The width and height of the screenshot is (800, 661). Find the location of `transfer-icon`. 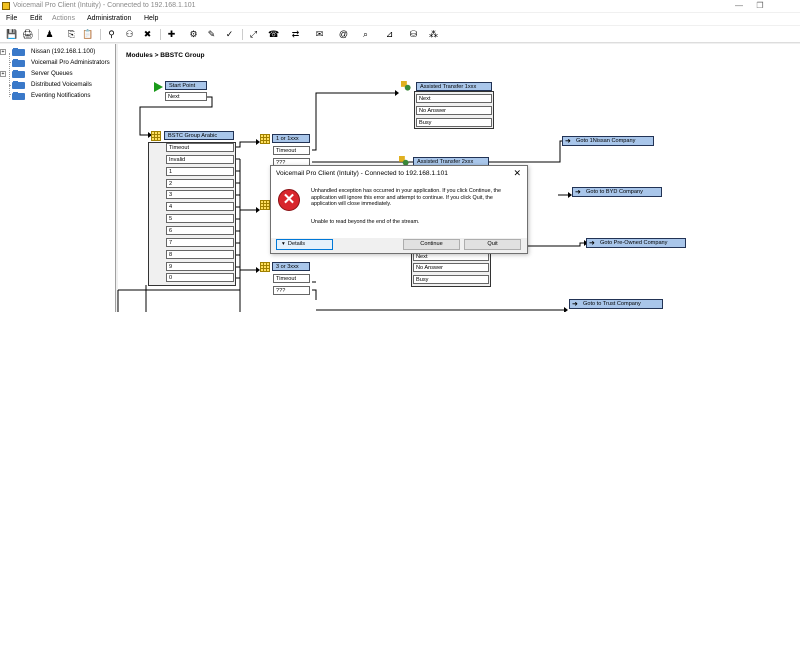

transfer-icon is located at coordinates (406, 86).